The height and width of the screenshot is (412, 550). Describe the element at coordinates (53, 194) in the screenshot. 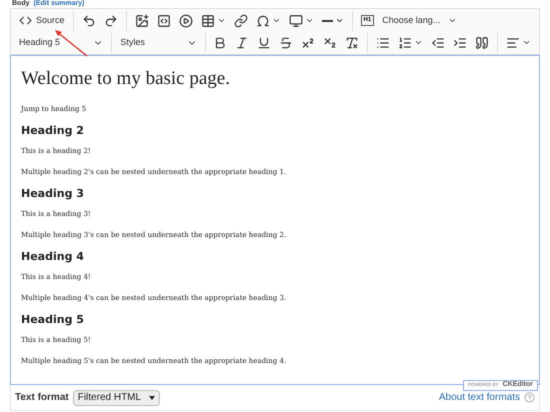

I see `section-heading: Heading 3` at that location.